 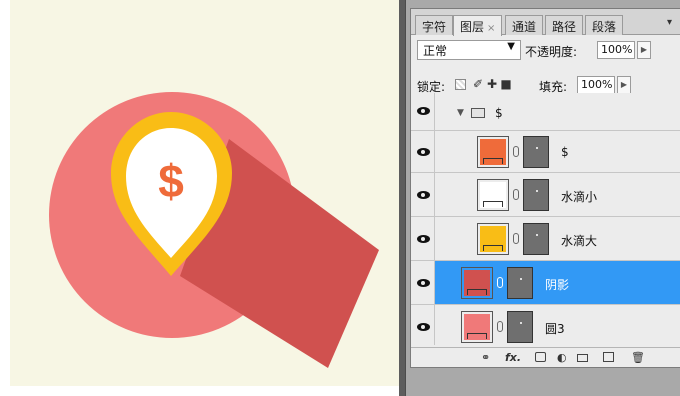 What do you see at coordinates (478, 84) in the screenshot?
I see `lock-brush-icon: ✐` at bounding box center [478, 84].